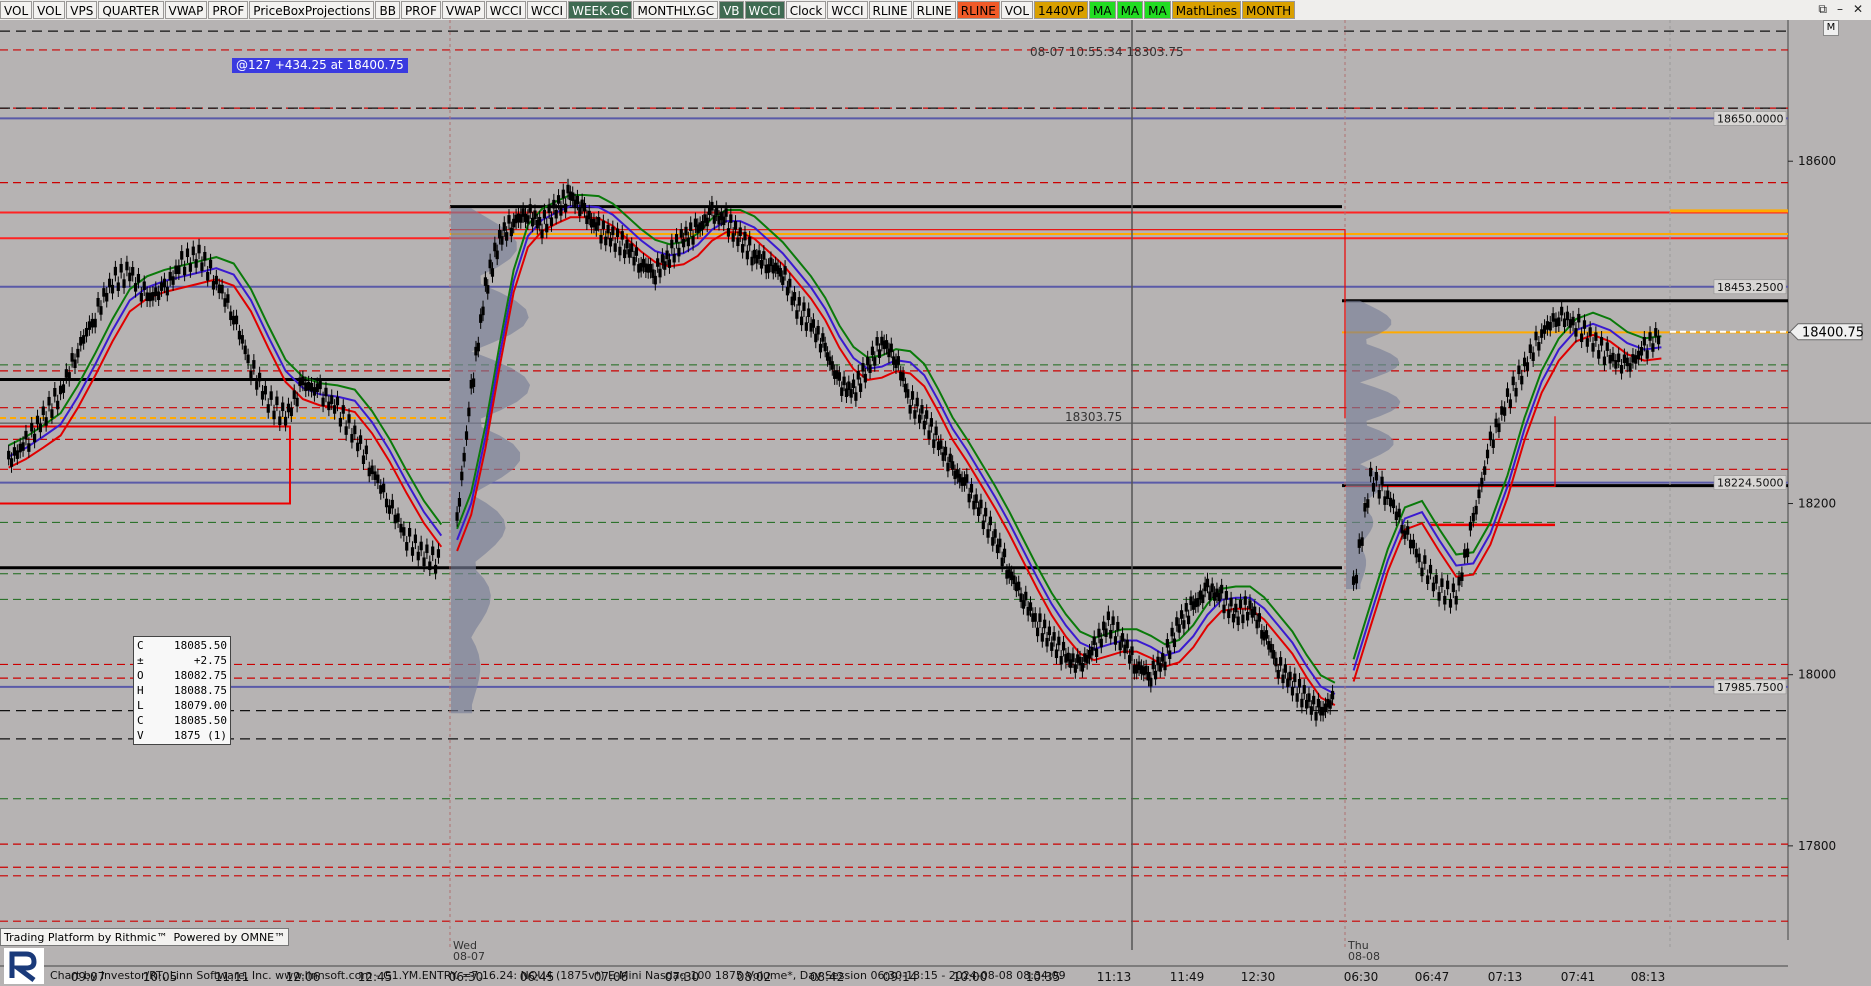 This screenshot has width=1871, height=986. Describe the element at coordinates (731, 10) in the screenshot. I see `toolbar-button-vb: VB` at that location.